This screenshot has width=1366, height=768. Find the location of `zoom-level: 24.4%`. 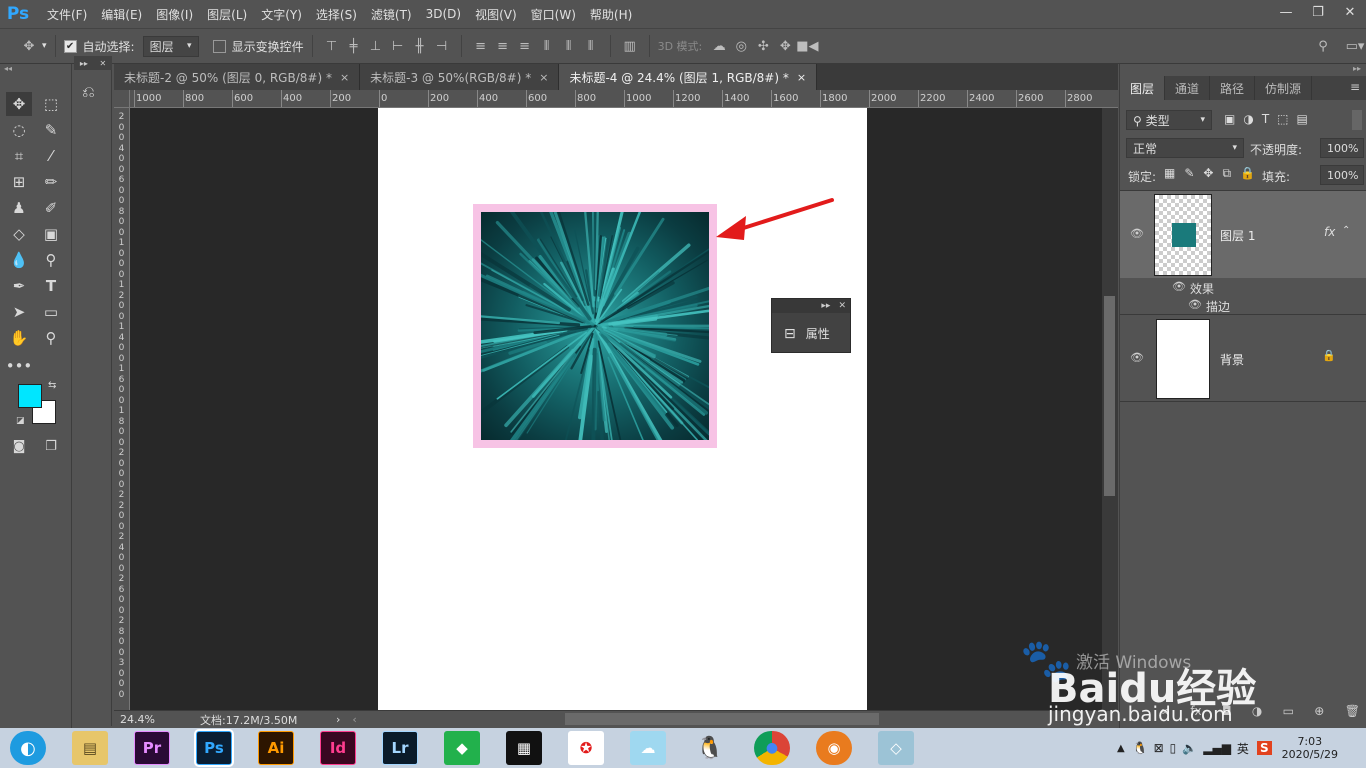

zoom-level: 24.4% is located at coordinates (140, 719).